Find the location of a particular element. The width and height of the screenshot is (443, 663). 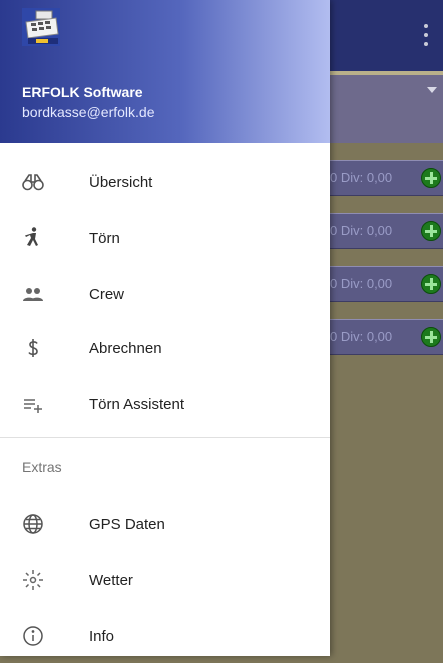

binoculars-icon is located at coordinates (33, 182).